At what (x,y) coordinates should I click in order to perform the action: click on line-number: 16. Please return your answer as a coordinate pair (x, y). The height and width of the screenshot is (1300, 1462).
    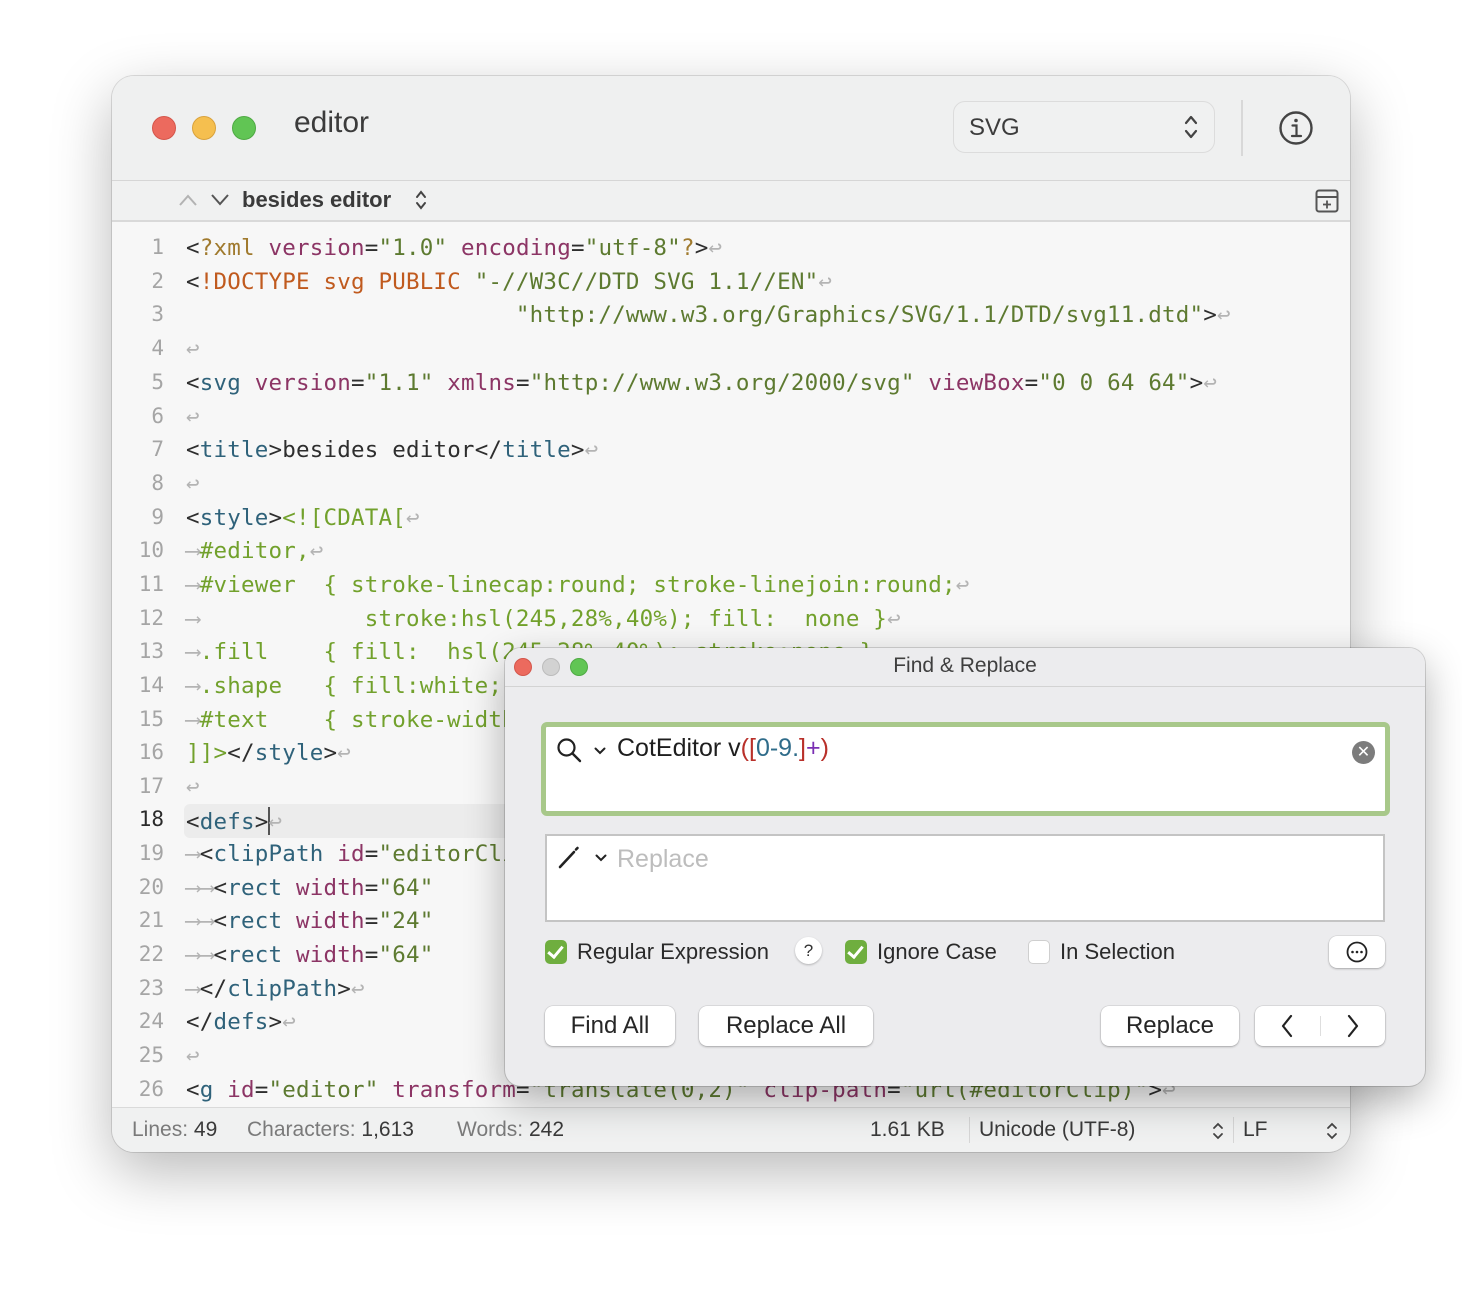
    Looking at the image, I should click on (151, 752).